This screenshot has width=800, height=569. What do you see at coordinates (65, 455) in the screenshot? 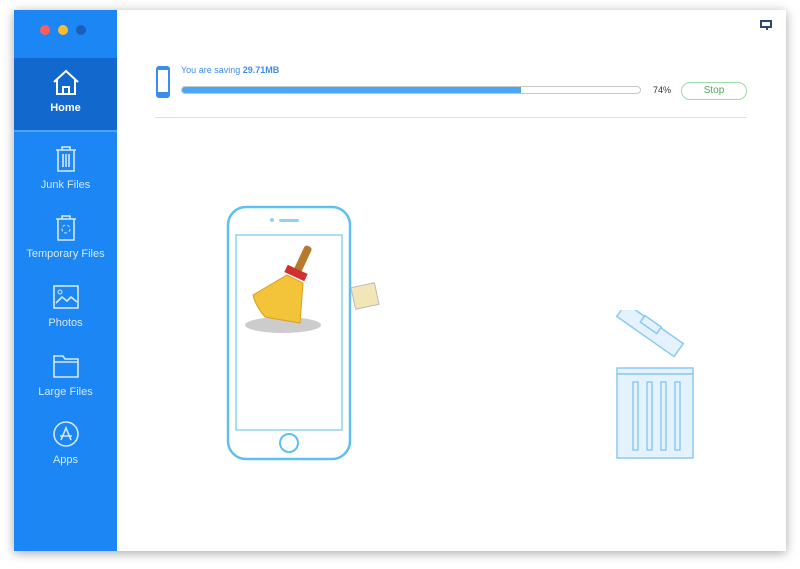
I see `sidebar-item-apps: Apps` at bounding box center [65, 455].